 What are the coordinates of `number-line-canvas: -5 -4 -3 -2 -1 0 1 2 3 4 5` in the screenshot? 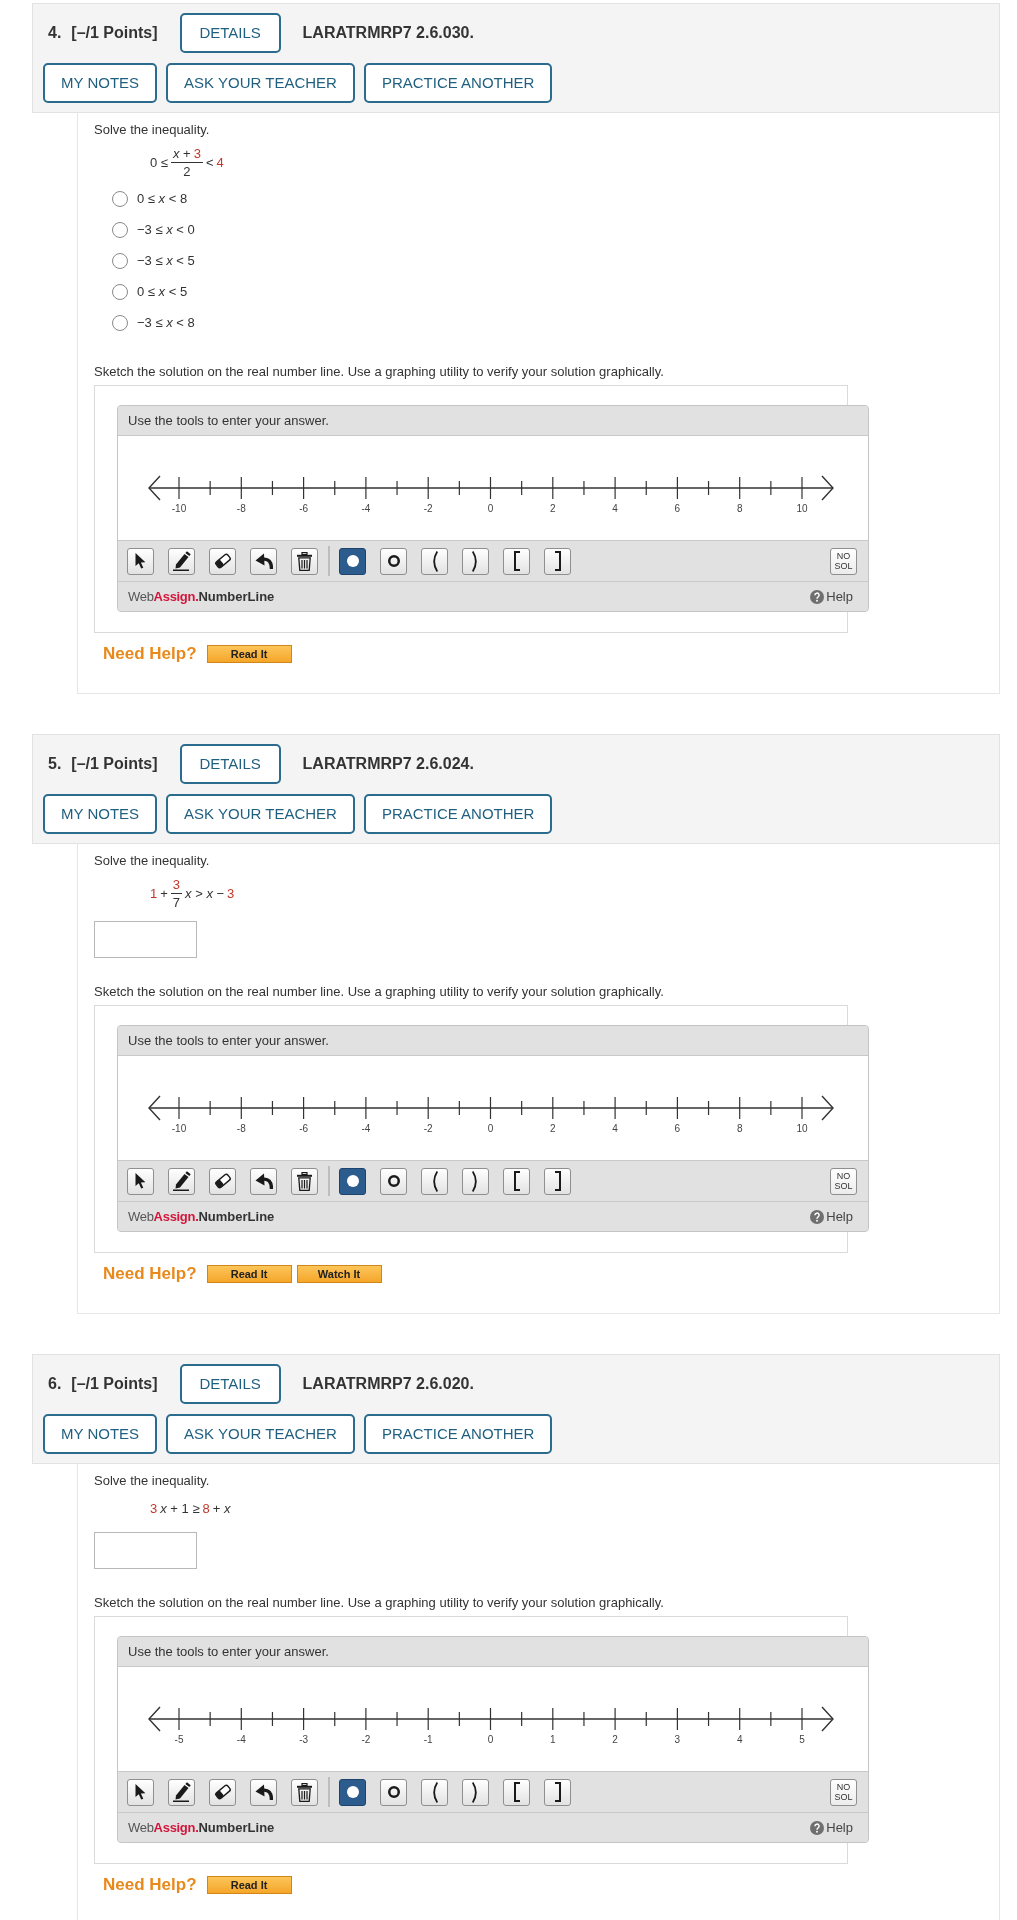 It's located at (493, 1719).